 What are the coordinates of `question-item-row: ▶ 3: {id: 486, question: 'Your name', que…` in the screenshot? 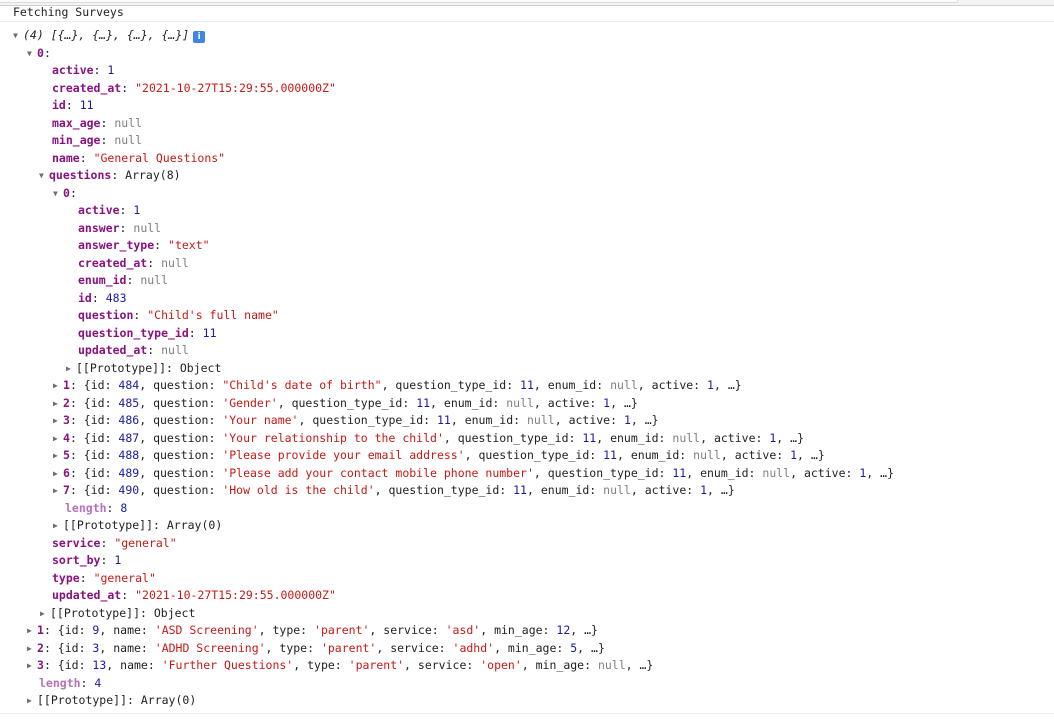 It's located at (356, 421).